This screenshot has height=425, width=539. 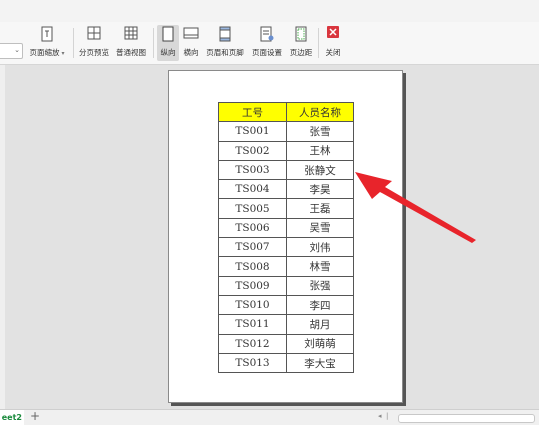 I want to click on table-header-row: 工号 人员名称, so click(x=286, y=112).